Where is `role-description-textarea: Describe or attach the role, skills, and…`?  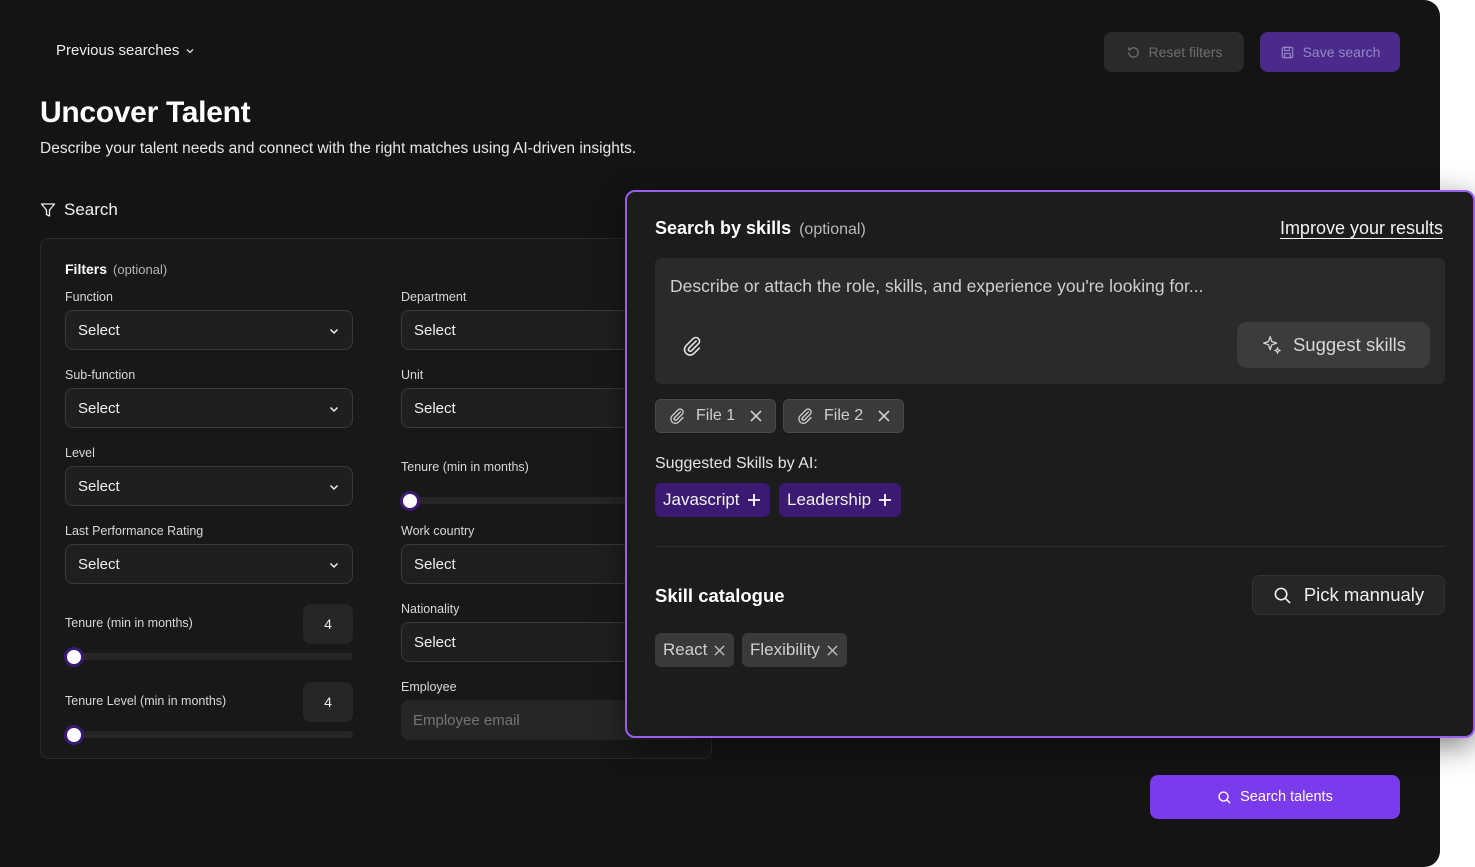 role-description-textarea: Describe or attach the role, skills, and… is located at coordinates (1050, 321).